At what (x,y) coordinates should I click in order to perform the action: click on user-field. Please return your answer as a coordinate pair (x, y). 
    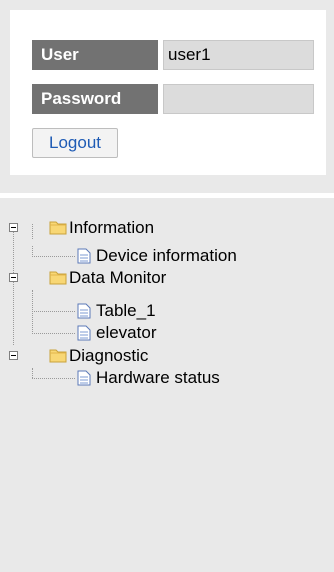
    Looking at the image, I should click on (238, 55).